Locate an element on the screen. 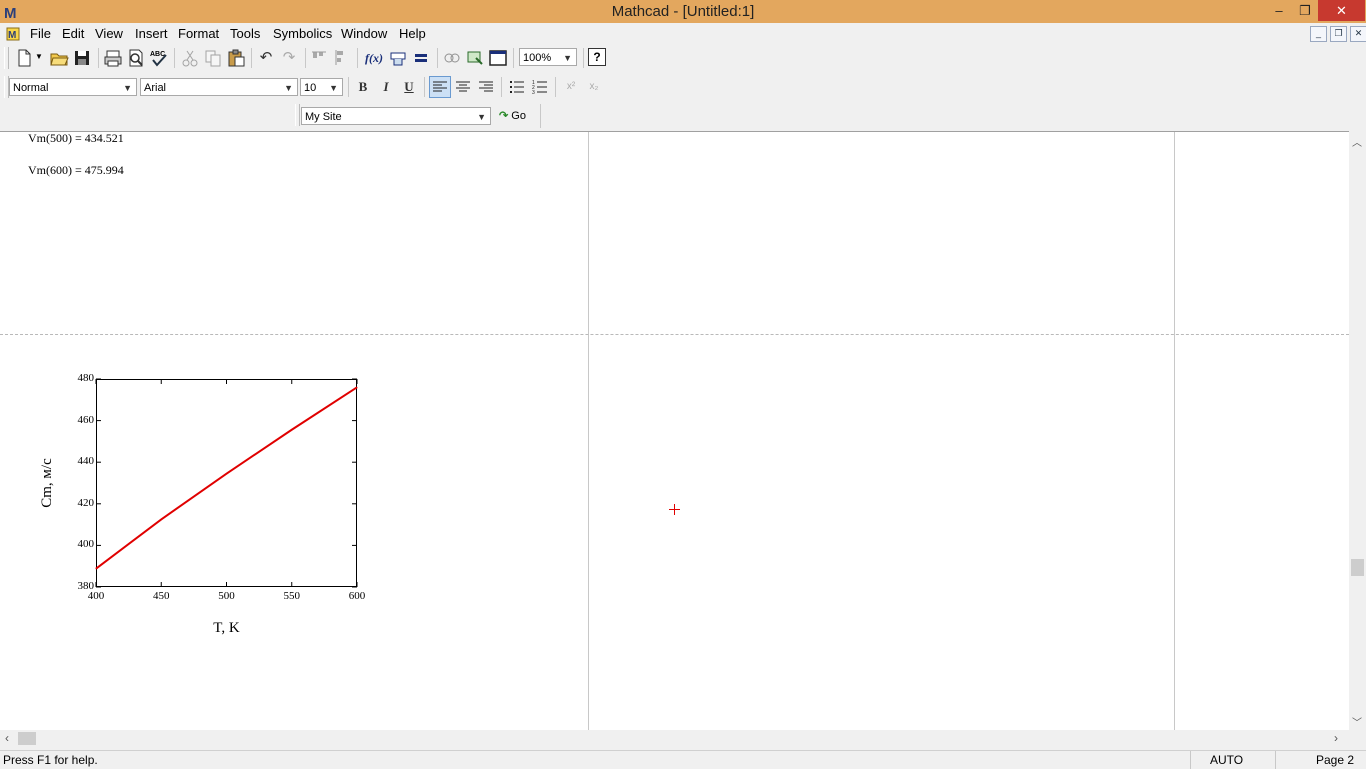  align-across-icon is located at coordinates (320, 58).